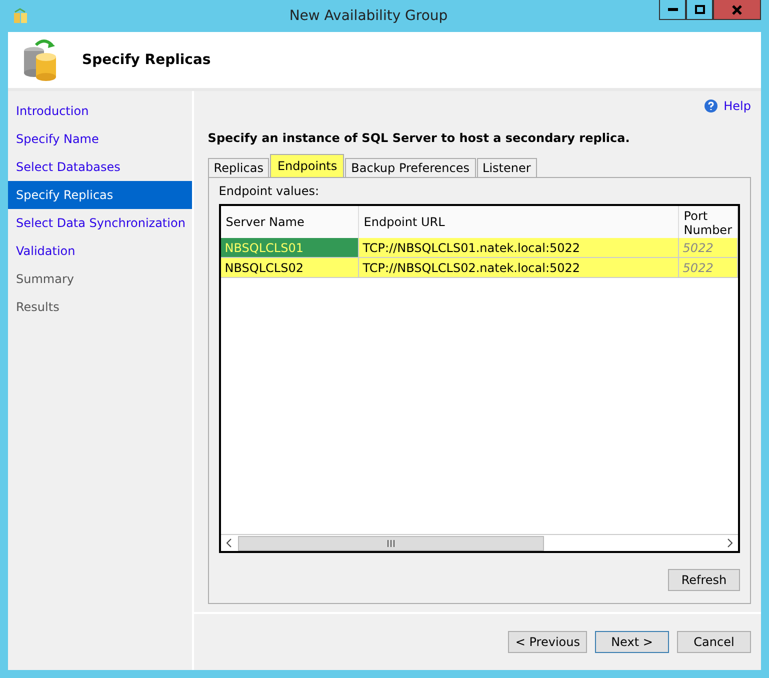 Image resolution: width=769 pixels, height=678 pixels. I want to click on page-title: Specify Replicas, so click(146, 60).